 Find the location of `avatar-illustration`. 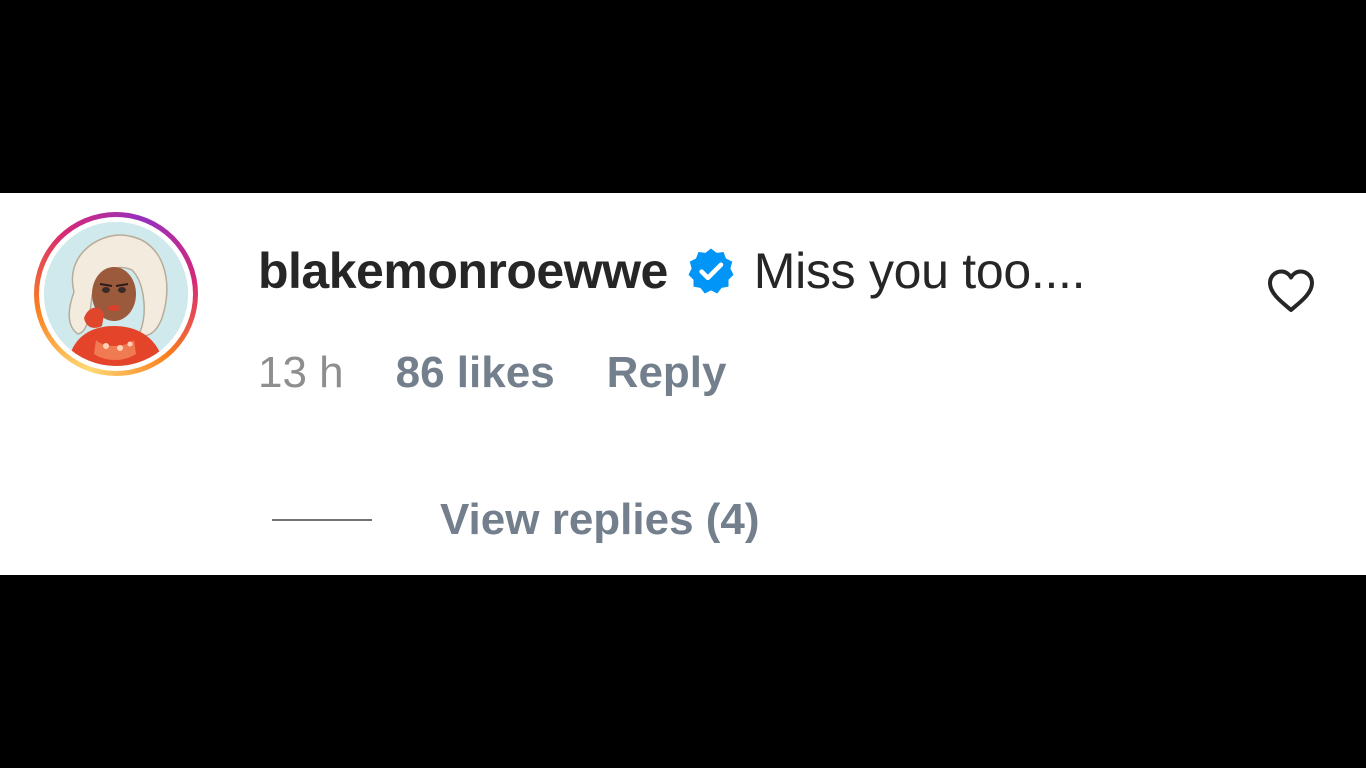

avatar-illustration is located at coordinates (116, 294).